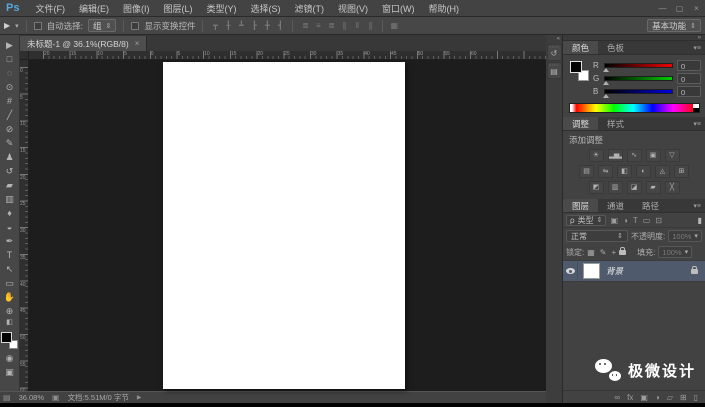 Image resolution: width=705 pixels, height=407 pixels. Describe the element at coordinates (696, 397) in the screenshot. I see `delete-layer-icon: ▯` at that location.